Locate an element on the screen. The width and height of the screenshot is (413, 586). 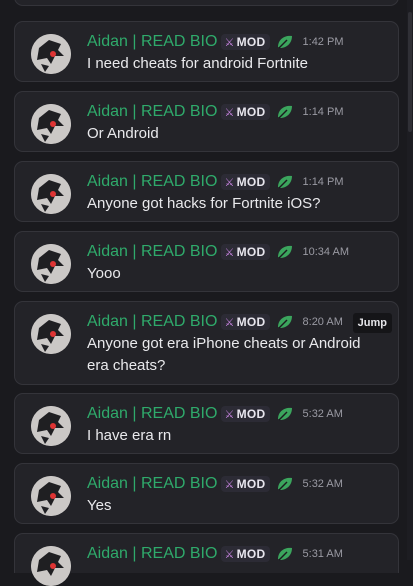
message-card: Aidan | READ BIO ⚔ MOD 5:32 AM Yes is located at coordinates (206, 493).